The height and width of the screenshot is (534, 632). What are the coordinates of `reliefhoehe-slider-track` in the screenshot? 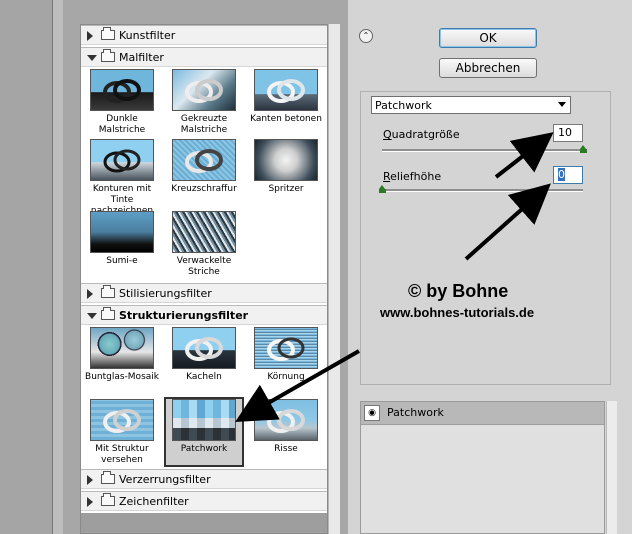 It's located at (482, 190).